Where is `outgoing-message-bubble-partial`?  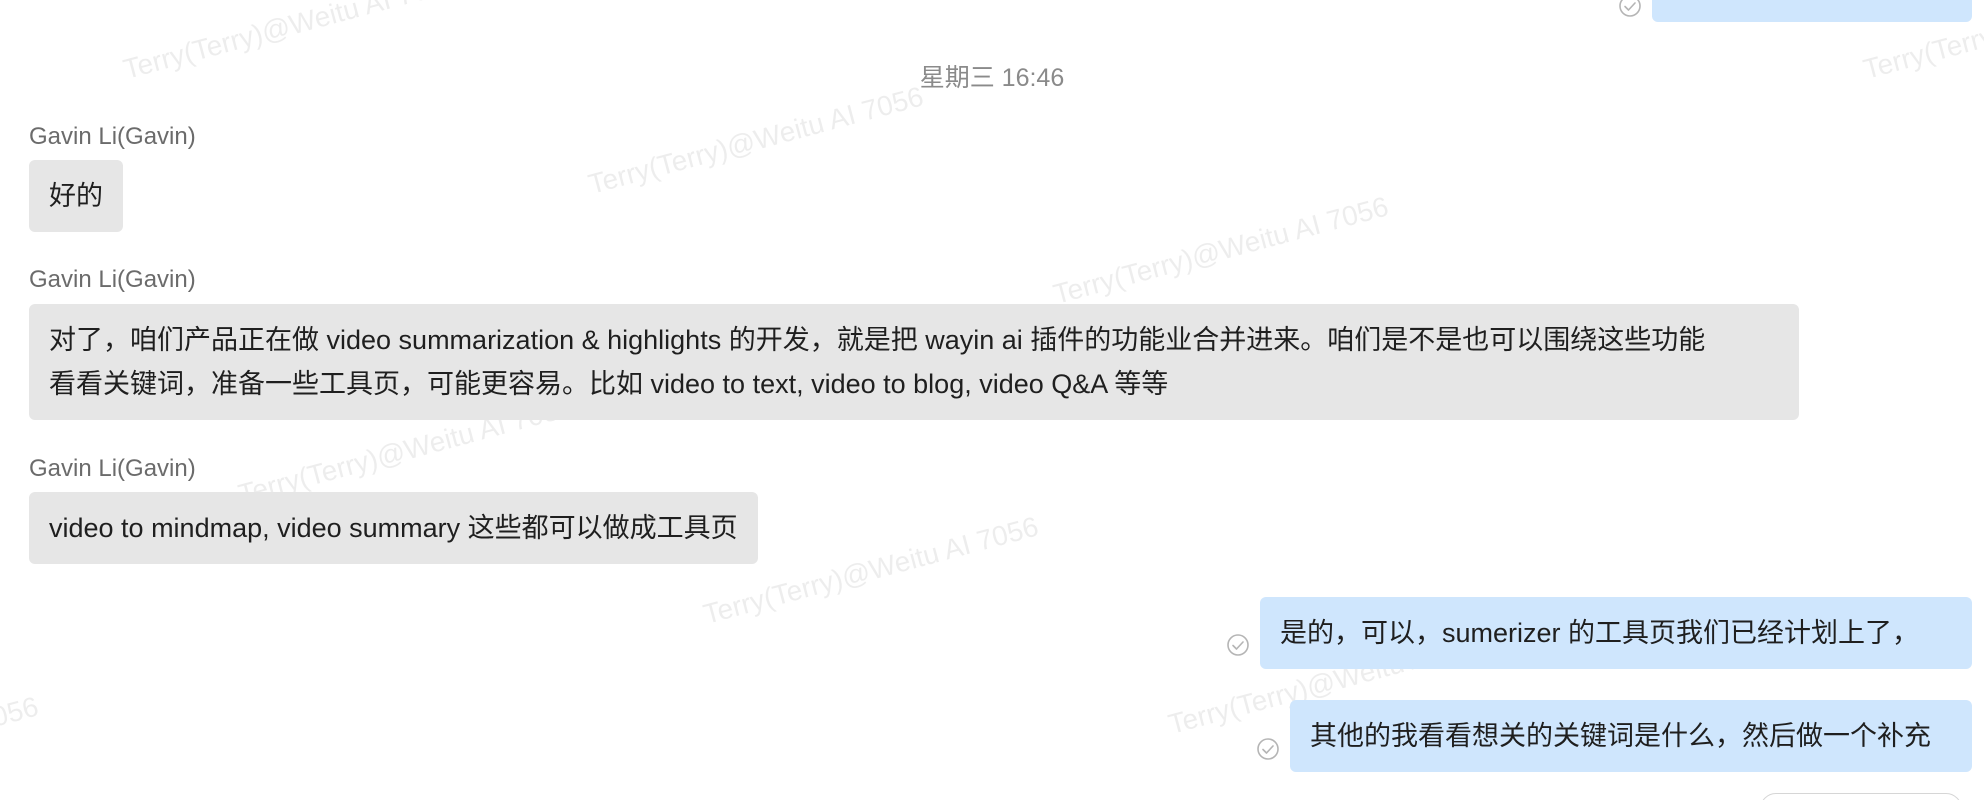 outgoing-message-bubble-partial is located at coordinates (1812, 11).